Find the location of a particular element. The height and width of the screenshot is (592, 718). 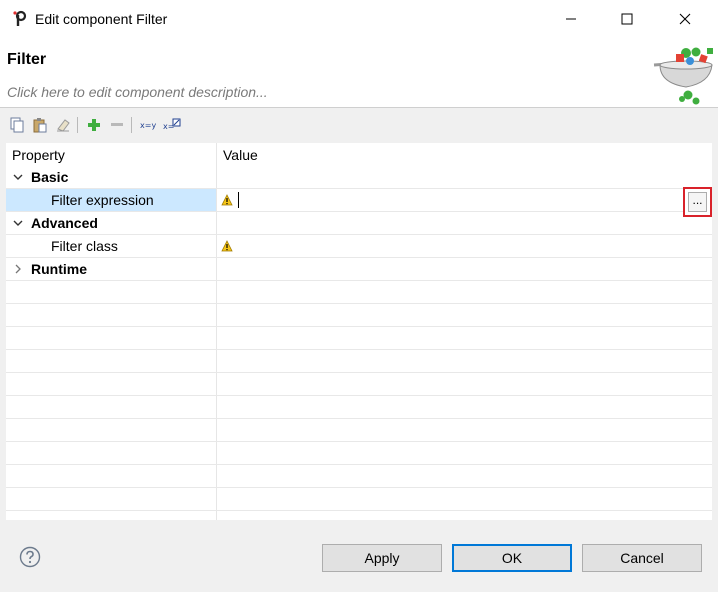

property-row-filter-class: Filter class is located at coordinates (359, 246).